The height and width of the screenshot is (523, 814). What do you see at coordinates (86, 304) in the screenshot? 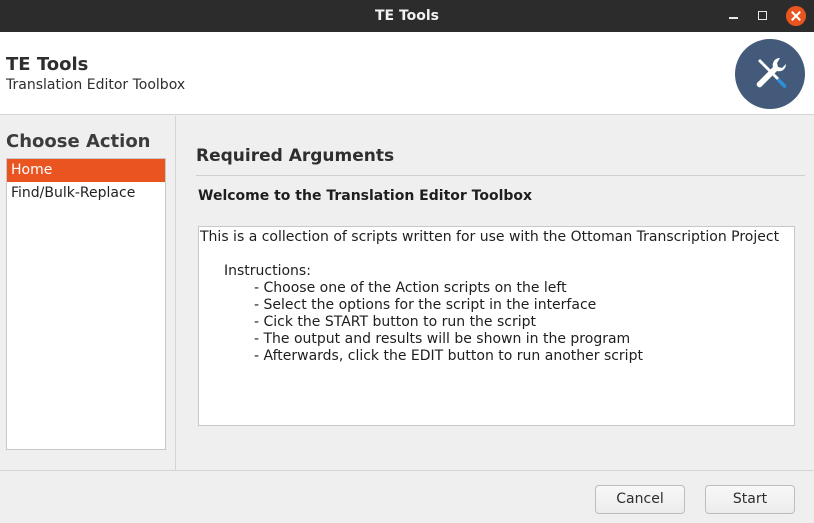
I see `action-list: Home Find/Bulk-Replace` at bounding box center [86, 304].